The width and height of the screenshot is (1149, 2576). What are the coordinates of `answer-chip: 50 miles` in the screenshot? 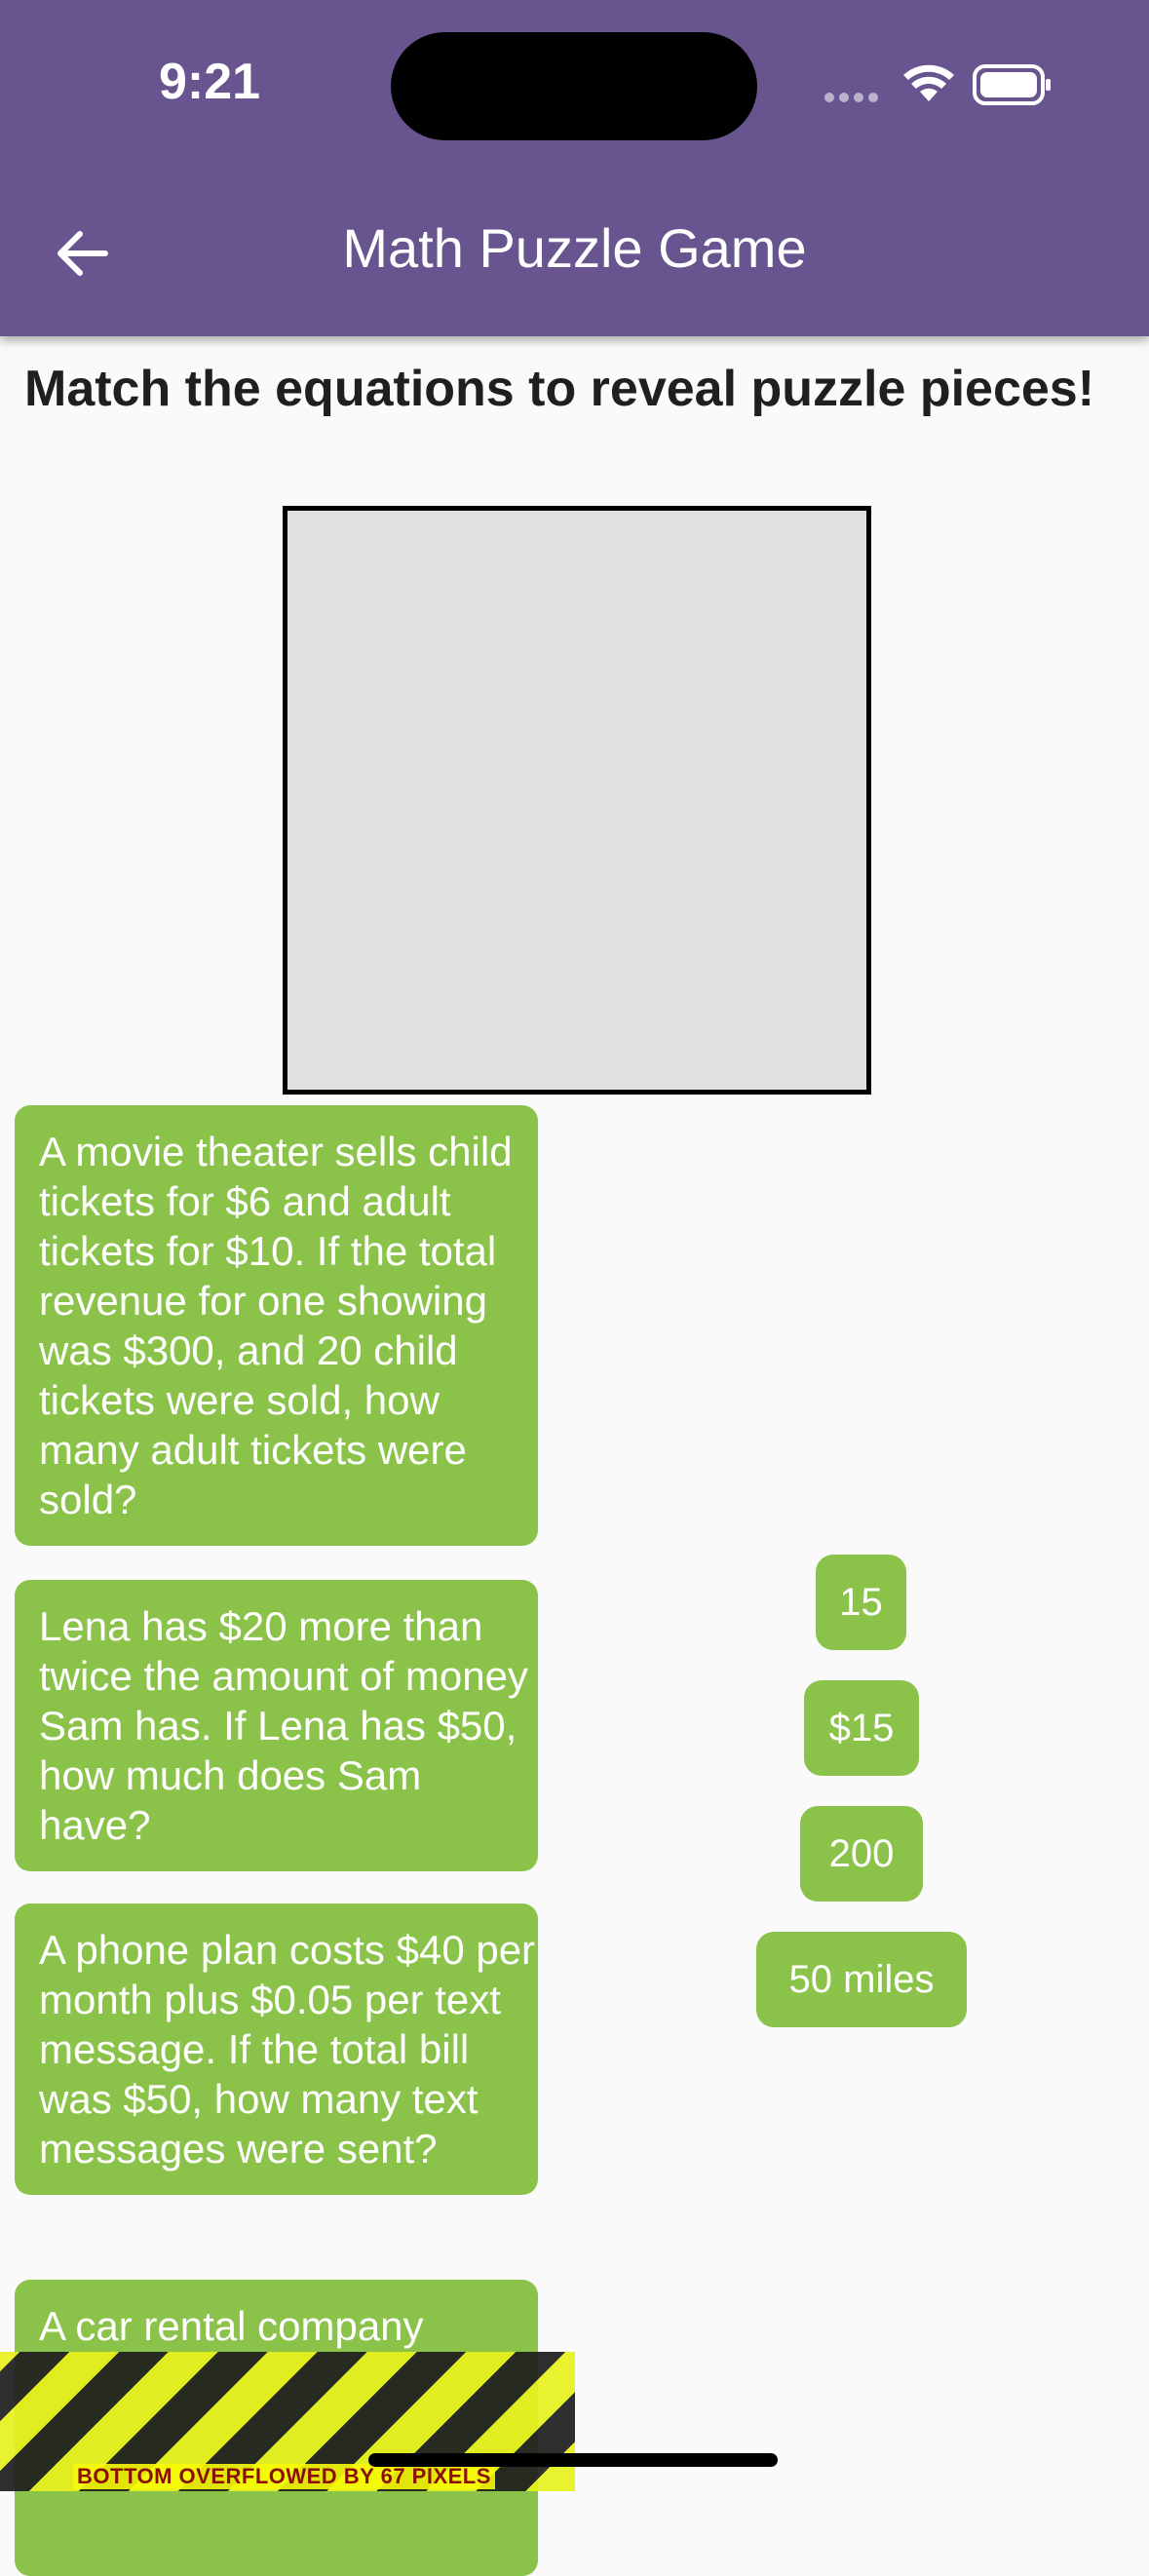 It's located at (861, 1979).